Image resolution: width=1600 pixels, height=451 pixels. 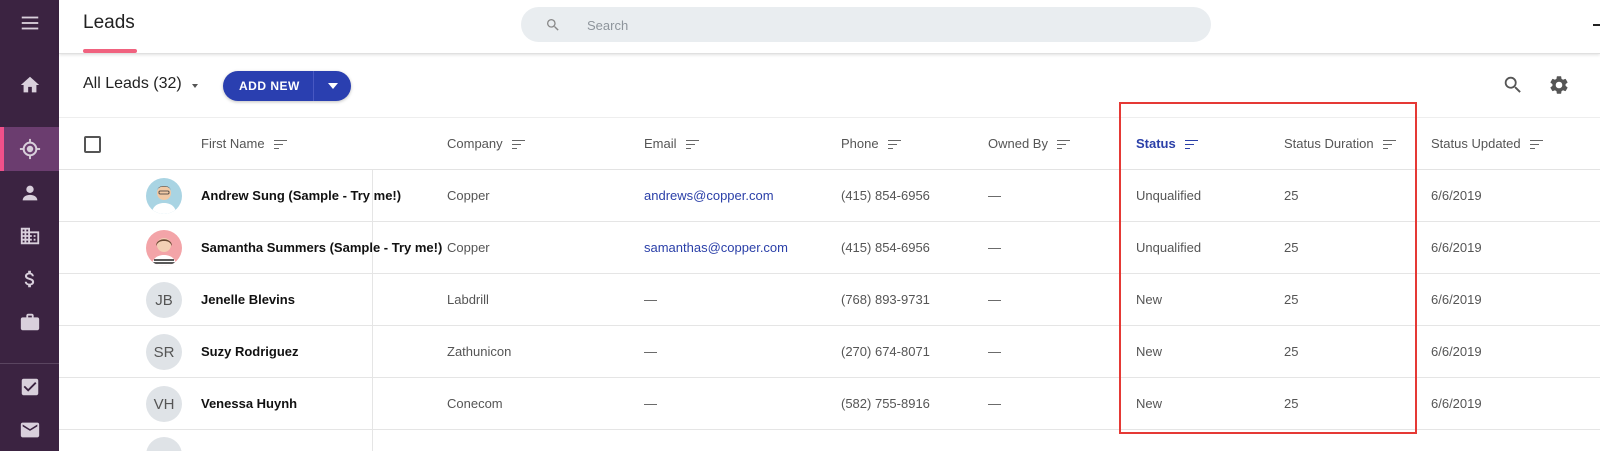 I want to click on column-header-status-duration: Status Duration, so click(x=1340, y=143).